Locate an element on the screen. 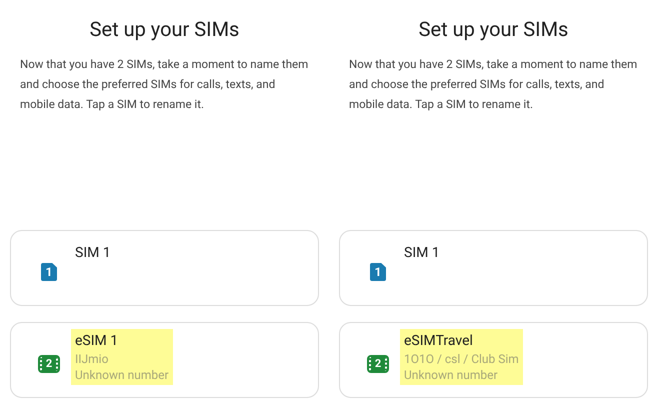  carrier-name: 1O1O / csl / Club Sim is located at coordinates (461, 359).